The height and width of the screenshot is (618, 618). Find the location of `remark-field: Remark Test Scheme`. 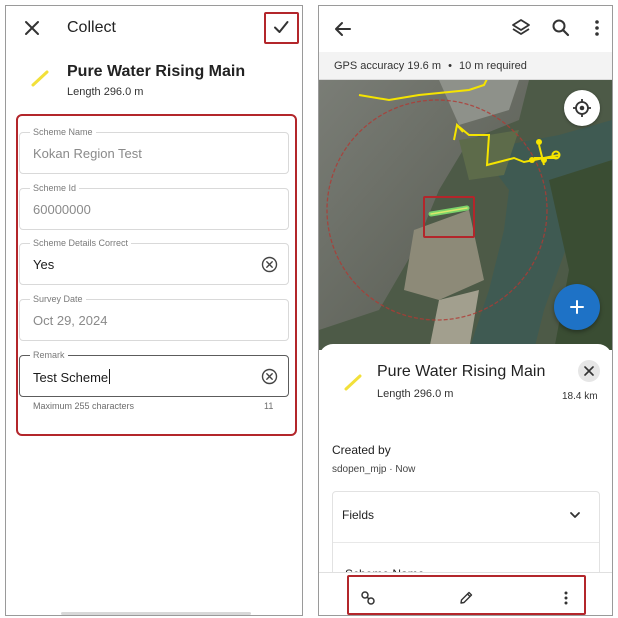

remark-field: Remark Test Scheme is located at coordinates (154, 373).